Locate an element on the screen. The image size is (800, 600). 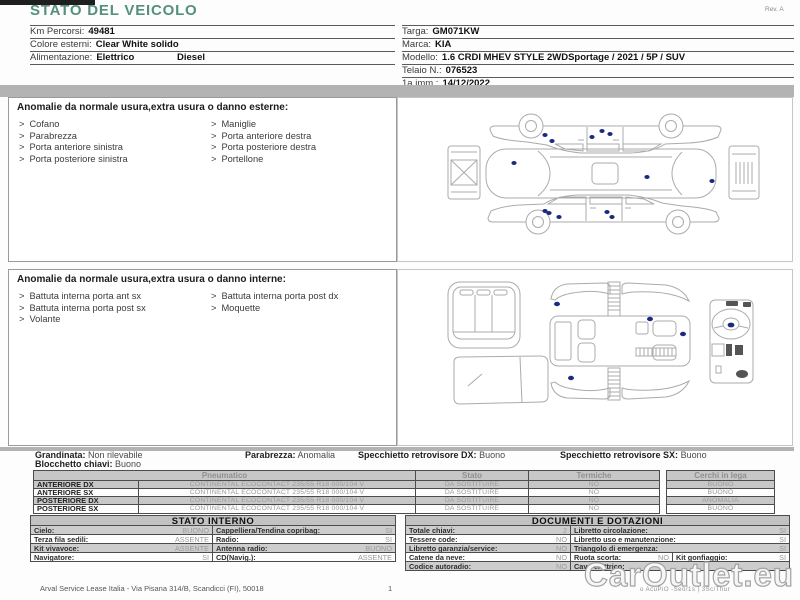
field-label: Specchietto retrovisore DX: is located at coordinates (417, 455).